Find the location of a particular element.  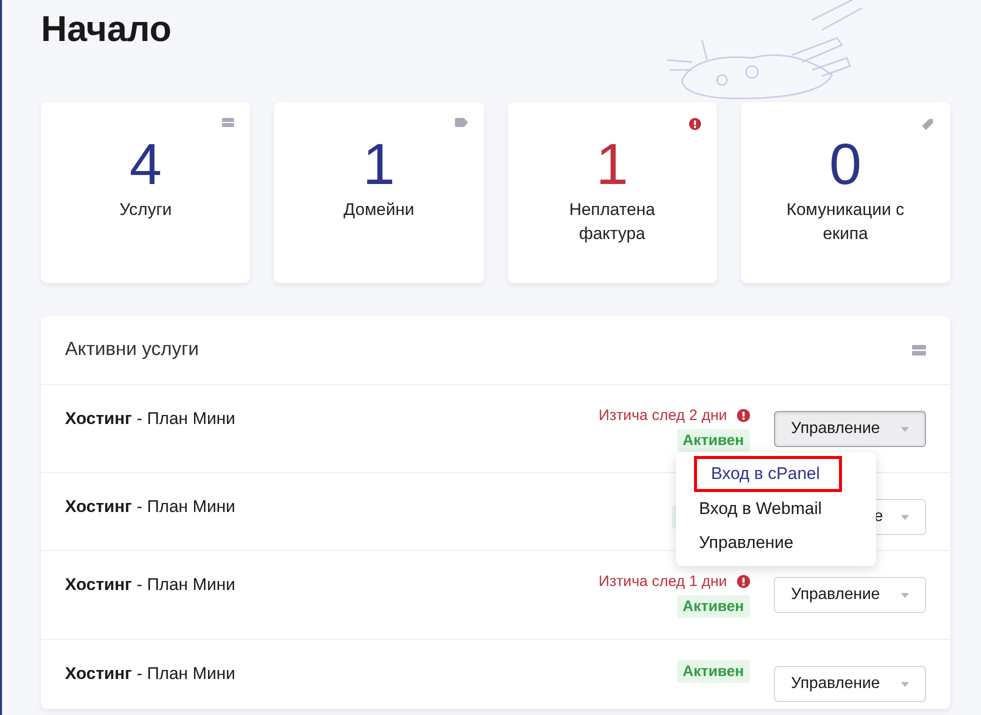

stat-value: 4 is located at coordinates (145, 165).